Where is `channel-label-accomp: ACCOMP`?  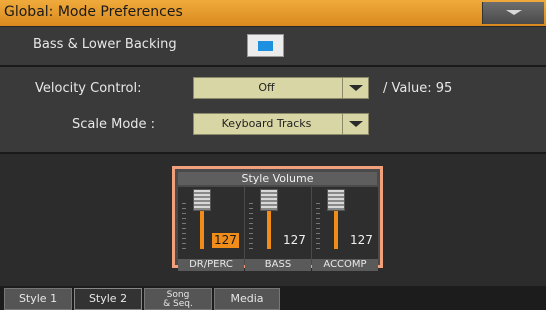
channel-label-accomp: ACCOMP is located at coordinates (345, 265).